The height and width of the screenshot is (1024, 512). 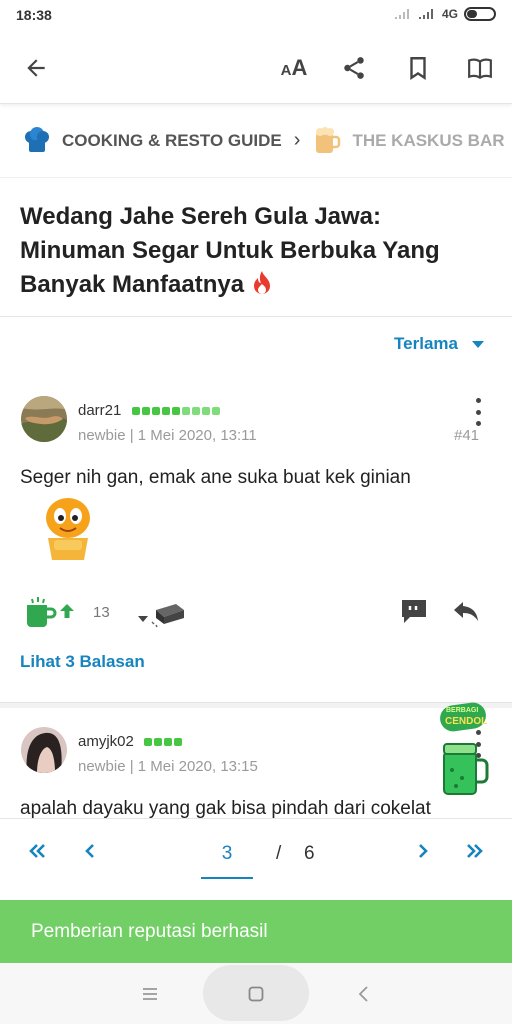 I want to click on last-page-button, so click(x=475, y=854).